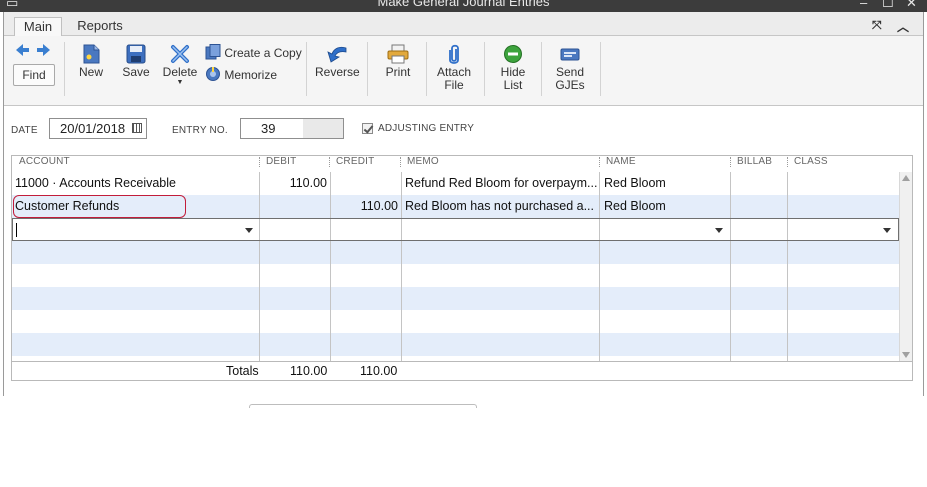  I want to click on class-dropdown-icon, so click(887, 230).